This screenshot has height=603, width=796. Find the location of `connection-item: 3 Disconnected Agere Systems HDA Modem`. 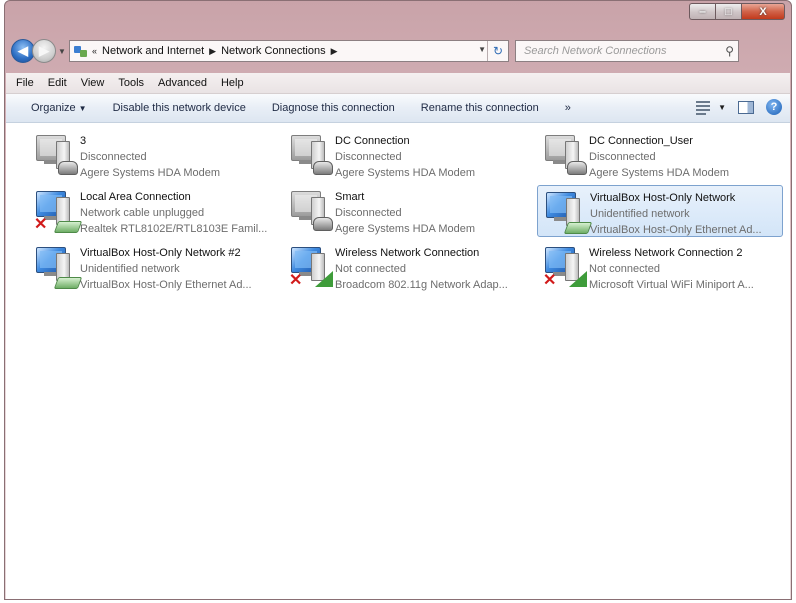

connection-item: 3 Disconnected Agere Systems HDA Modem is located at coordinates (151, 155).